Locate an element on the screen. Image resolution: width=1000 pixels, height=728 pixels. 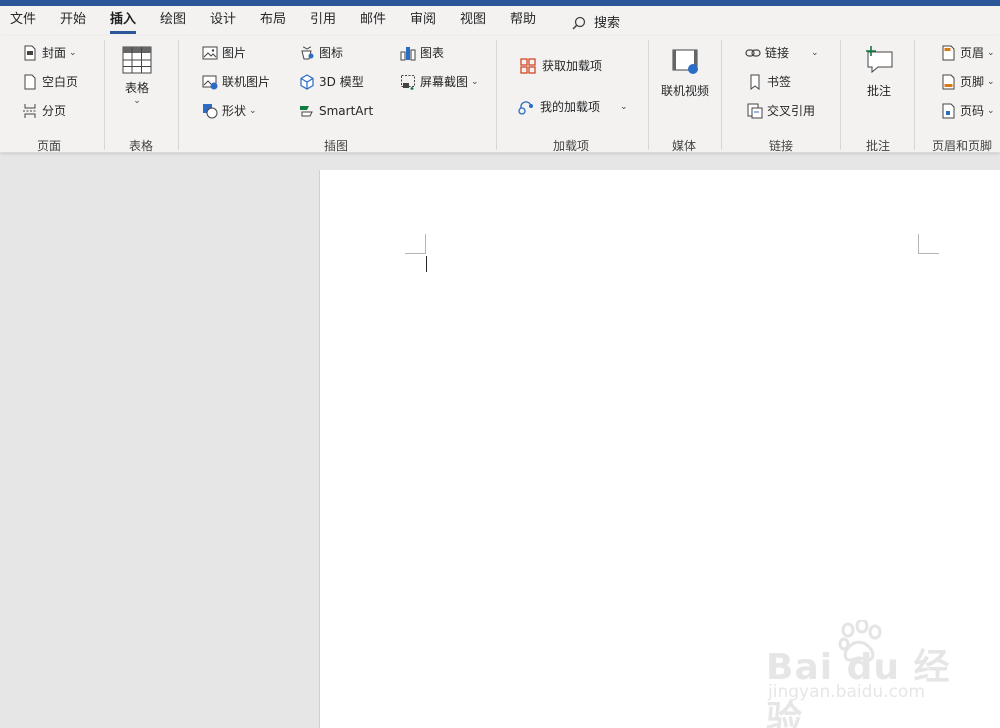
table-icon is located at coordinates (137, 60).